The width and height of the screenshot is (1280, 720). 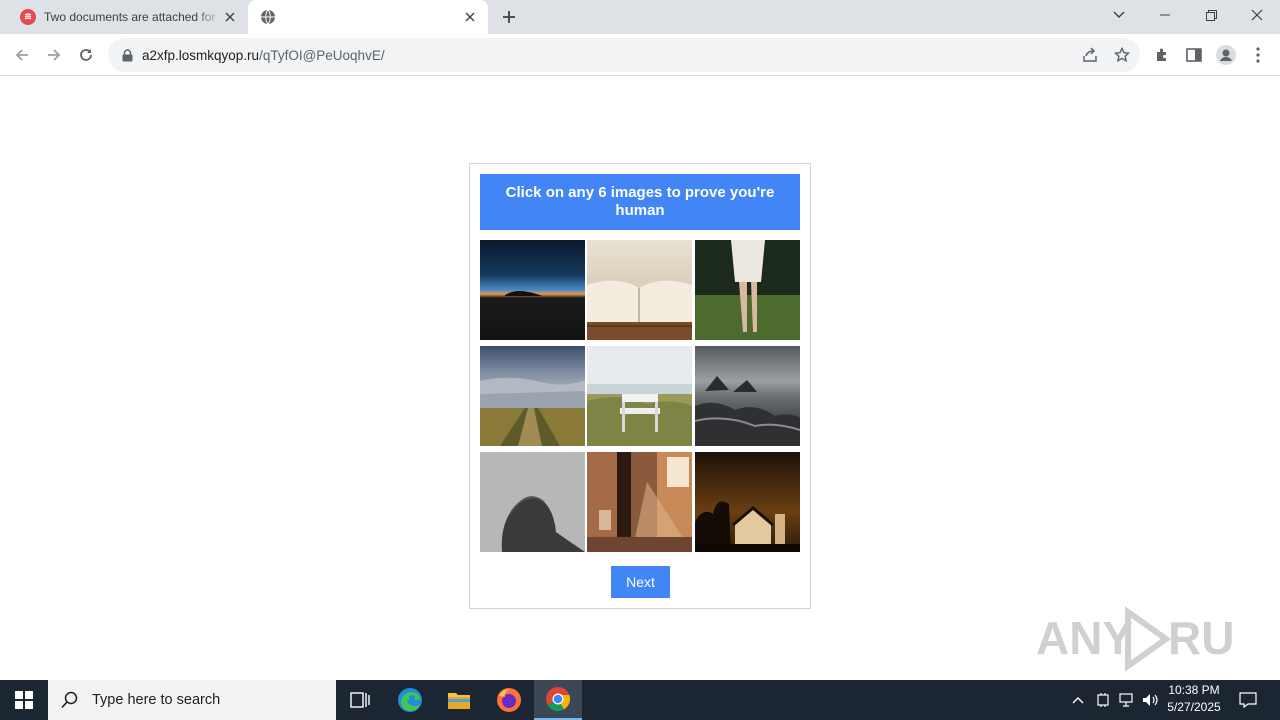 What do you see at coordinates (368, 17) in the screenshot?
I see `tab-current` at bounding box center [368, 17].